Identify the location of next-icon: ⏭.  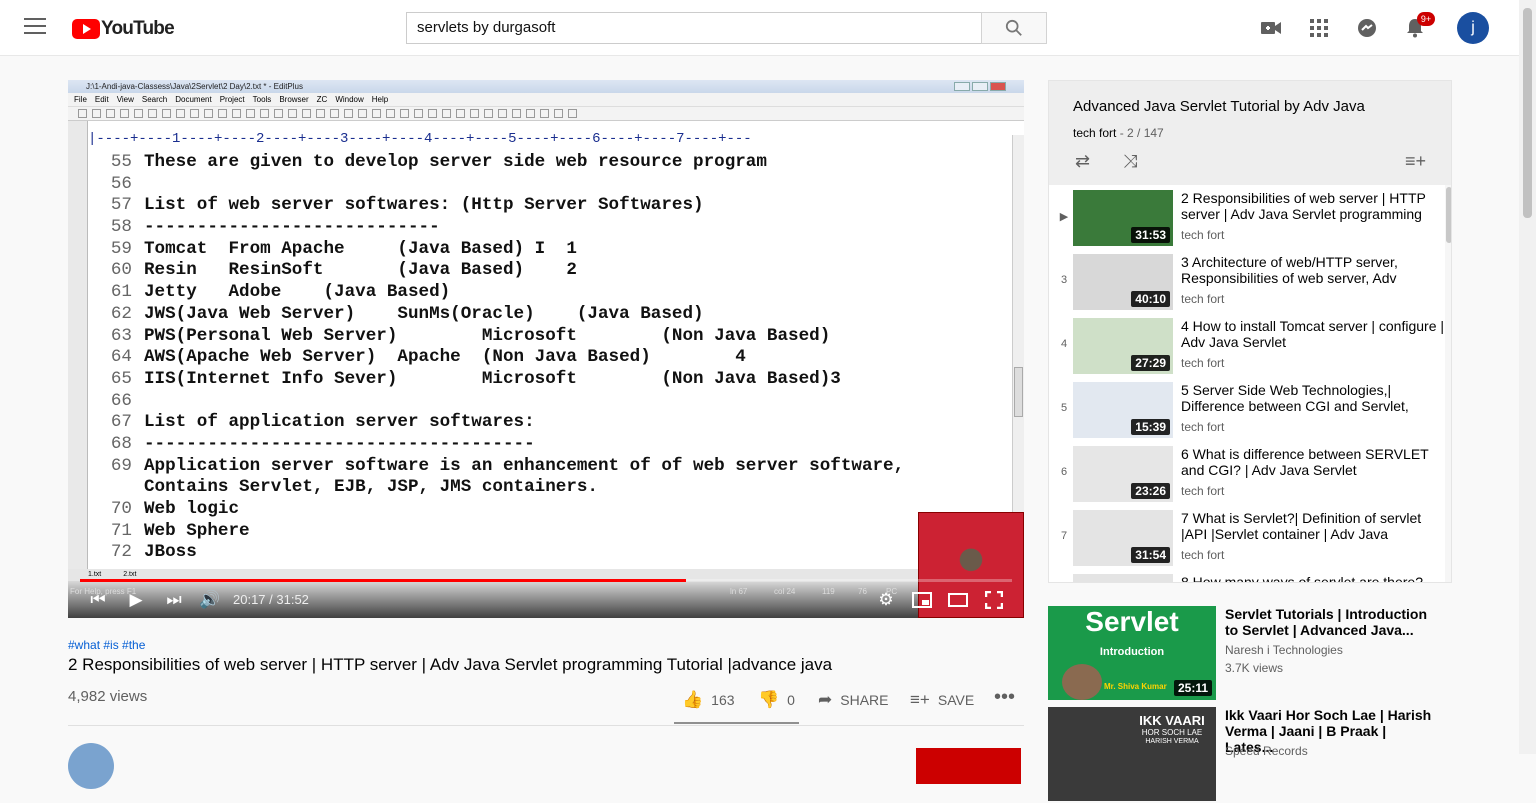
(174, 600).